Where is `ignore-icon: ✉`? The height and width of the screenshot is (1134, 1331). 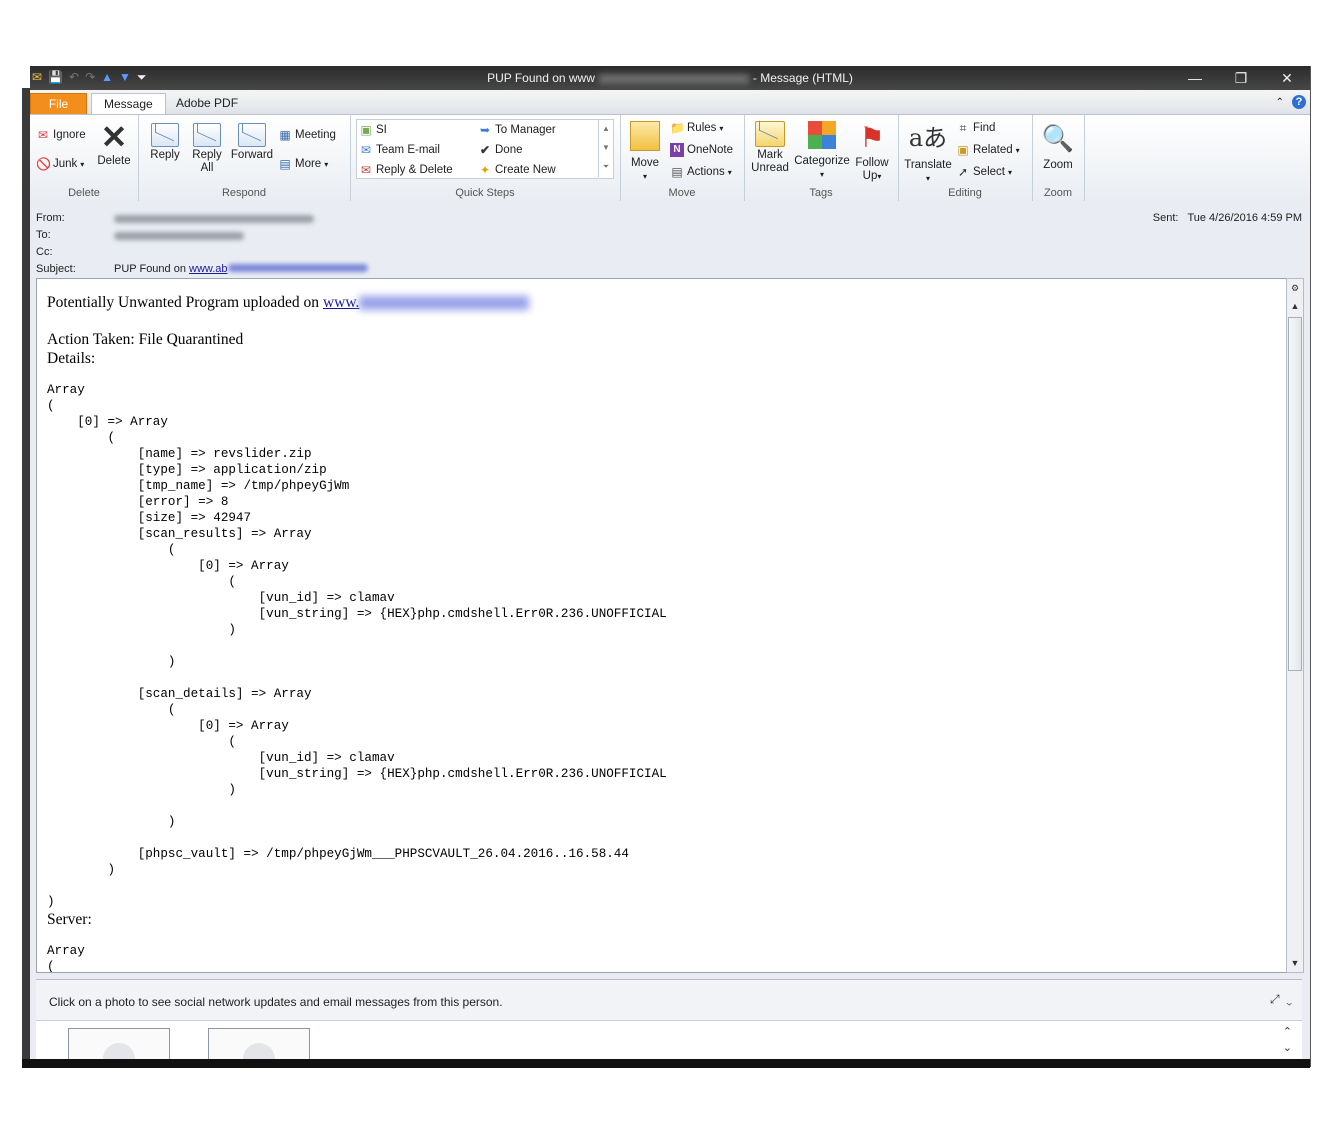 ignore-icon: ✉ is located at coordinates (43, 135).